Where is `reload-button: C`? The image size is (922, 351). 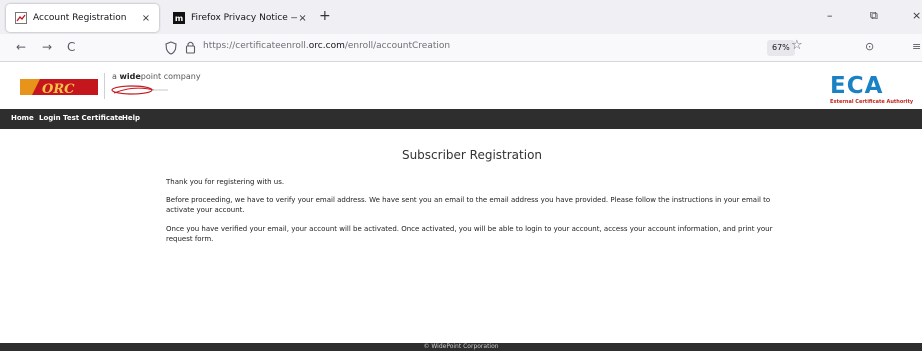 reload-button: C is located at coordinates (71, 47).